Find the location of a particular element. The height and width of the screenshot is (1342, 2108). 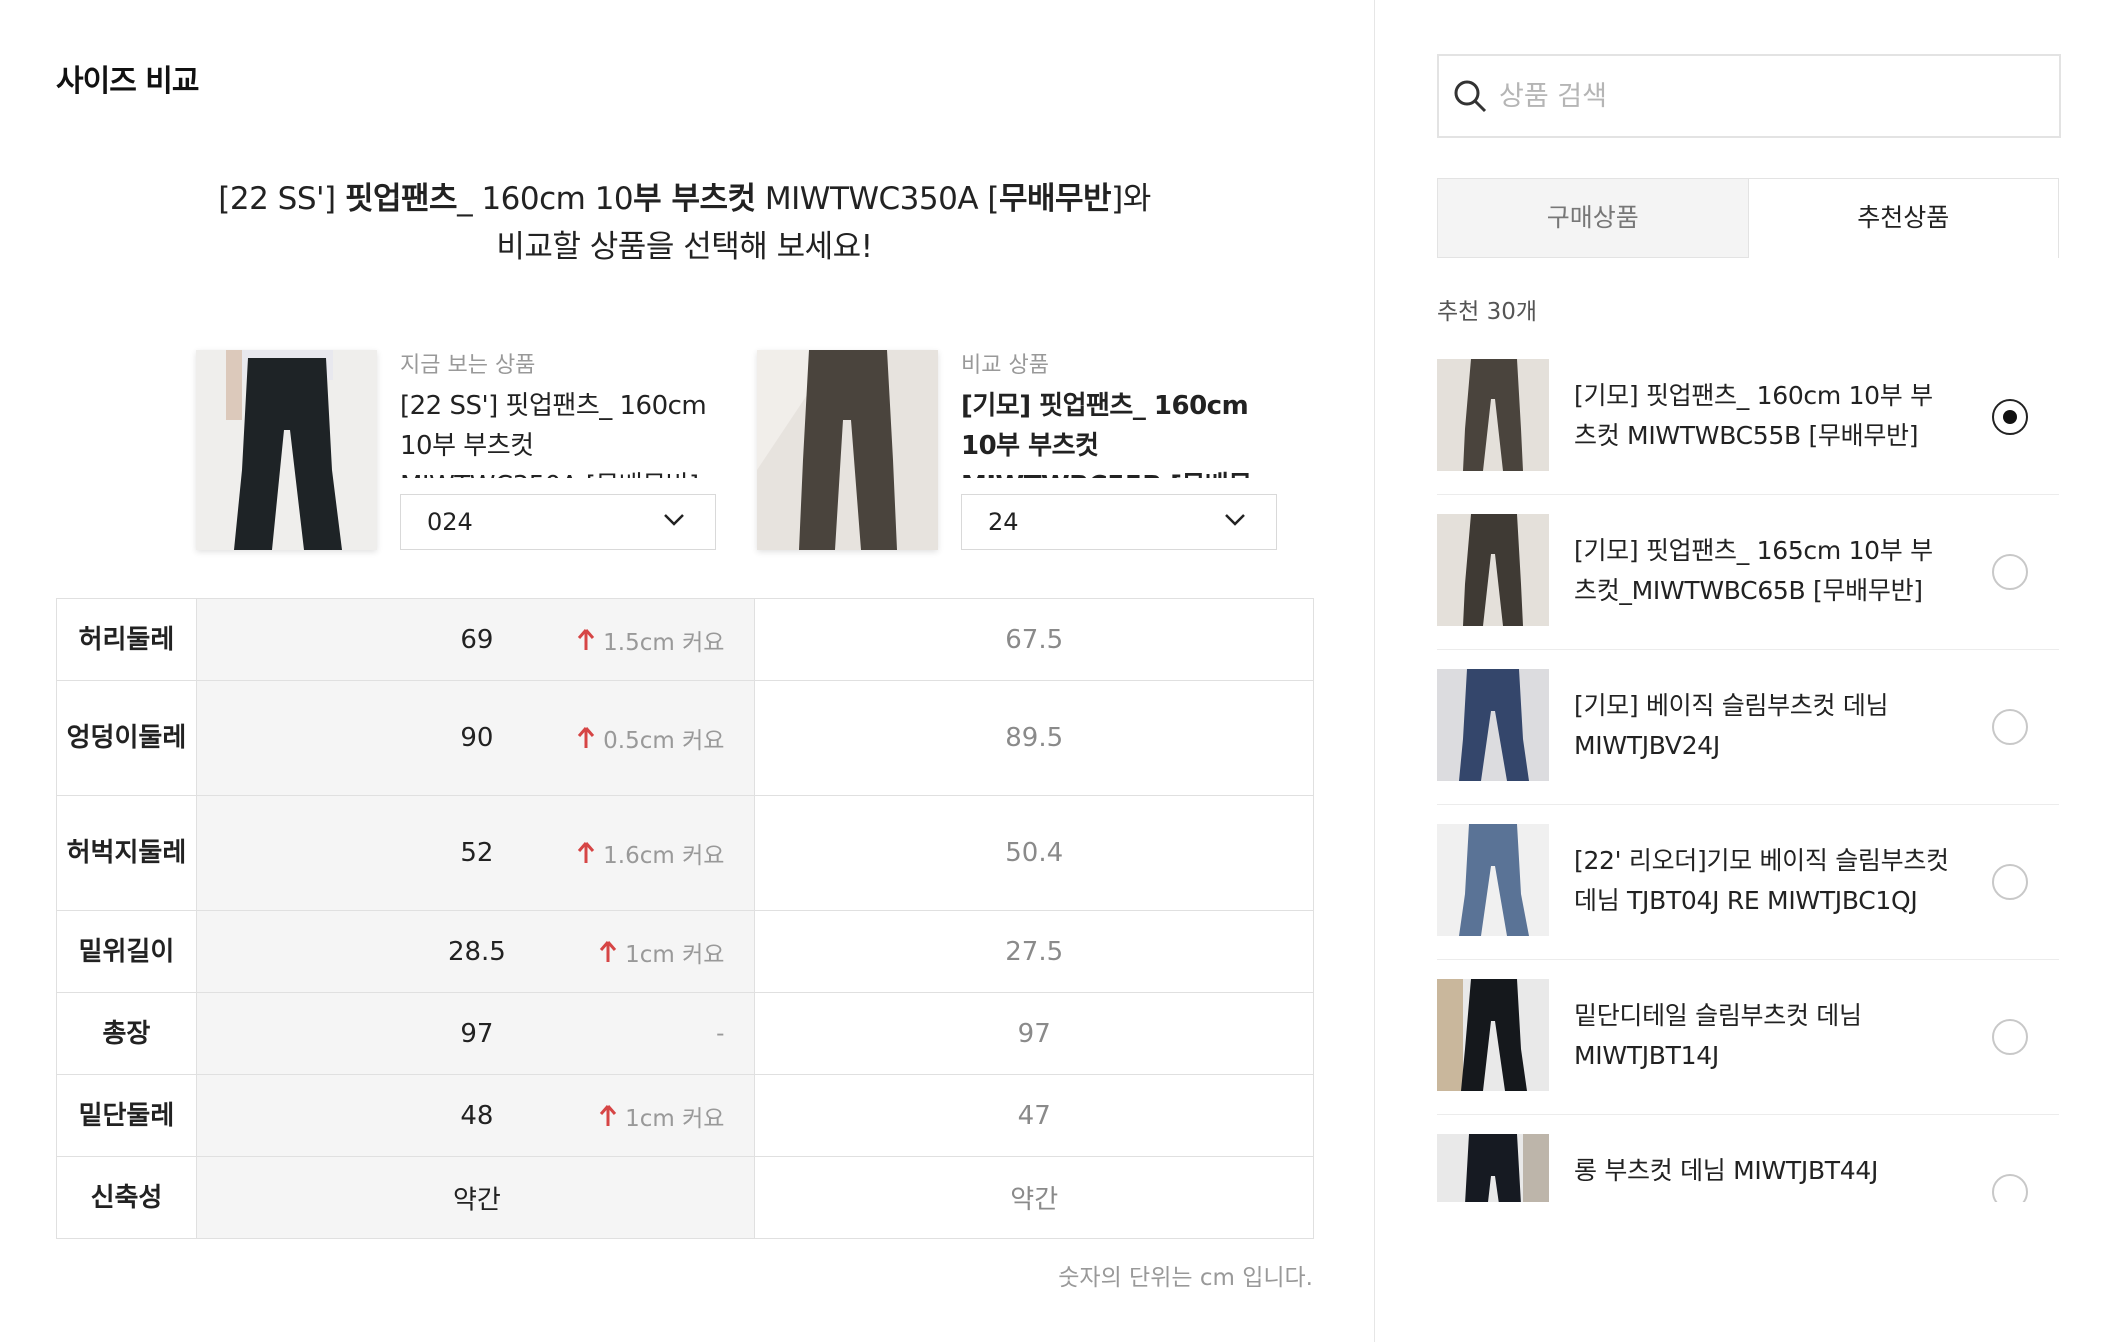

compare-value: 97 is located at coordinates (1034, 1033).